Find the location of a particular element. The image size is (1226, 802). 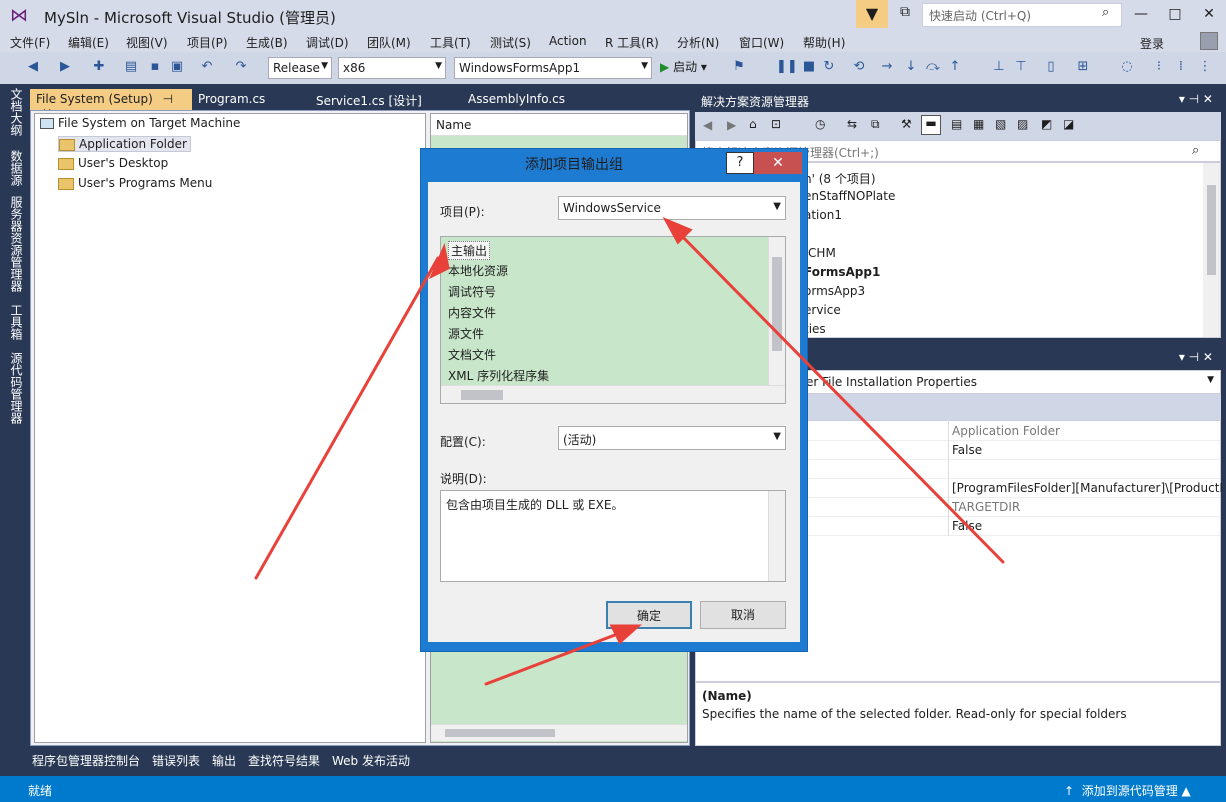

solution-item: ation1 is located at coordinates (823, 215).